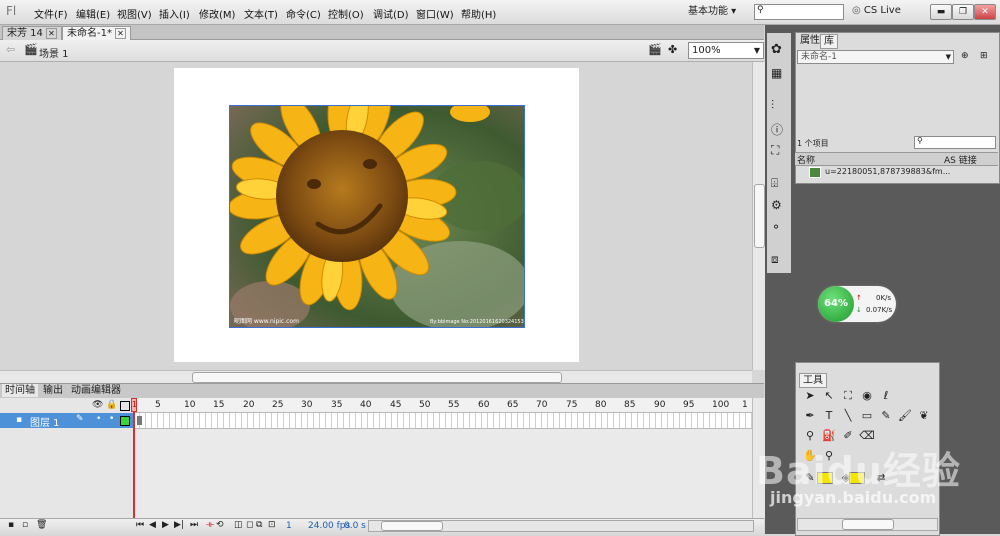  Describe the element at coordinates (774, 183) in the screenshot. I see `code-snippets-icon: ⌹` at that location.